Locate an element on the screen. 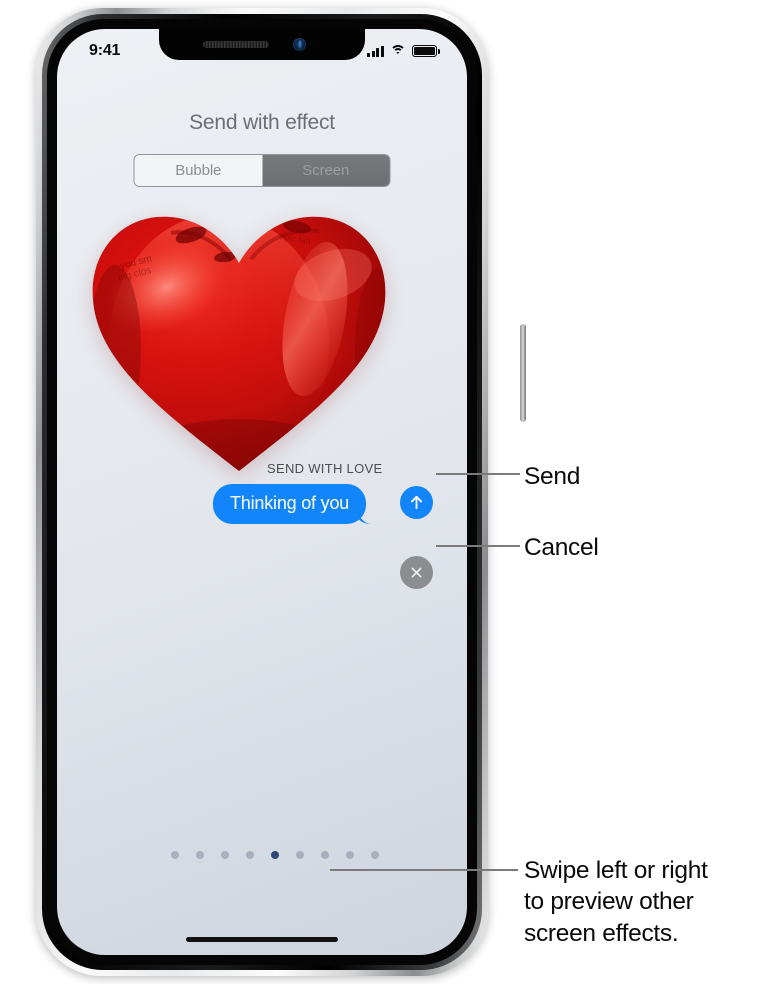  wifi-icon is located at coordinates (398, 51).